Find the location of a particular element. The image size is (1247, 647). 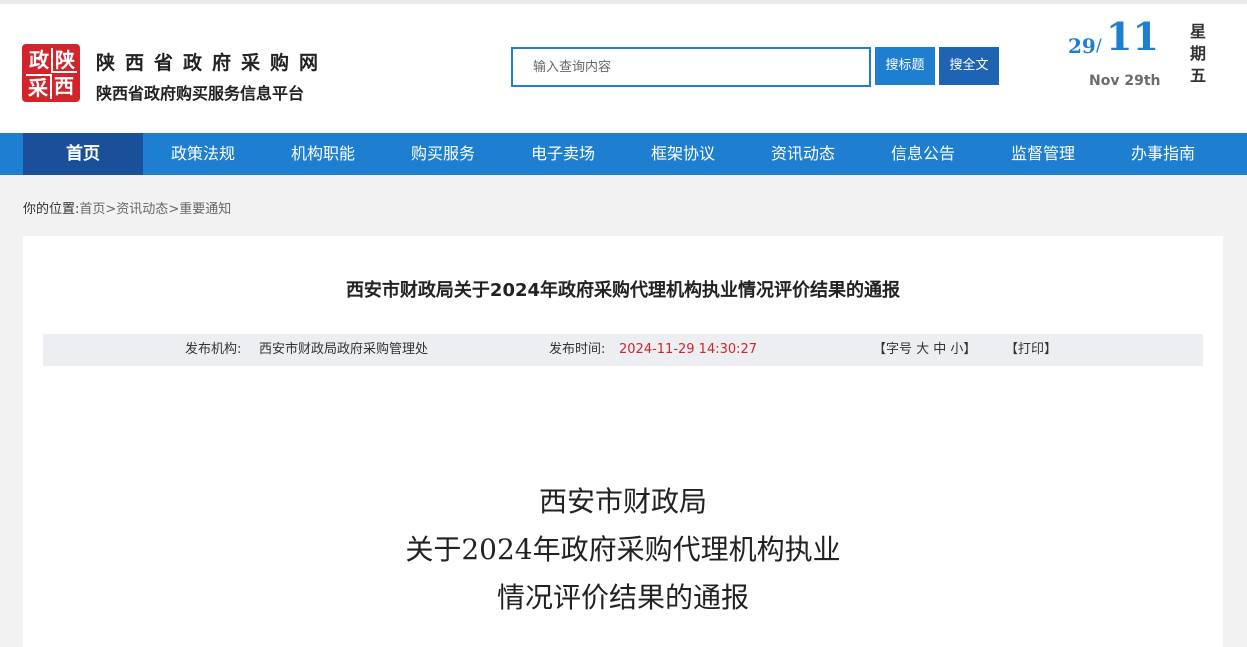

site-logo: 政 陕 采 西 is located at coordinates (51, 73).